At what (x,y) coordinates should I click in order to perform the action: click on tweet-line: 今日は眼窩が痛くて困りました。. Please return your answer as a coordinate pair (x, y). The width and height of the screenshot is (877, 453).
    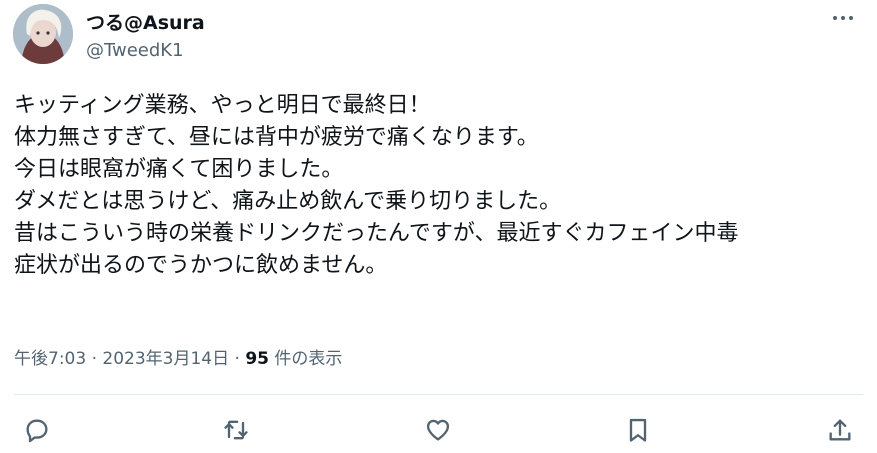
    Looking at the image, I should click on (179, 169).